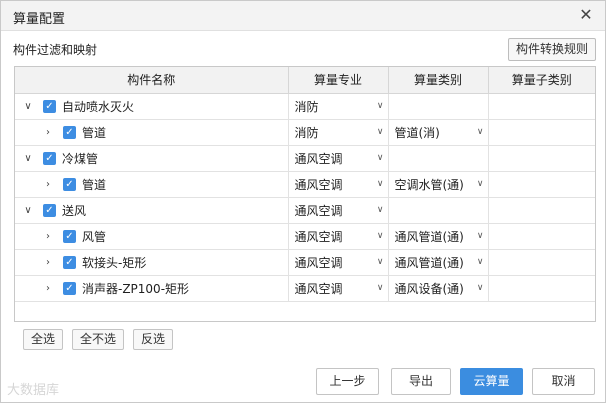 The height and width of the screenshot is (403, 606). What do you see at coordinates (421, 381) in the screenshot?
I see `export-button: 导出` at bounding box center [421, 381].